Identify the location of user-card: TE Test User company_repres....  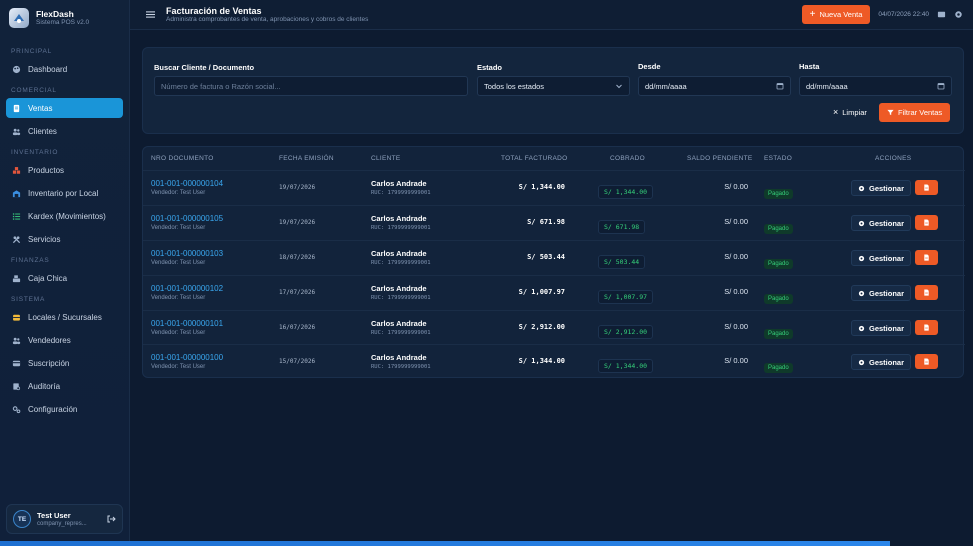
(64, 519).